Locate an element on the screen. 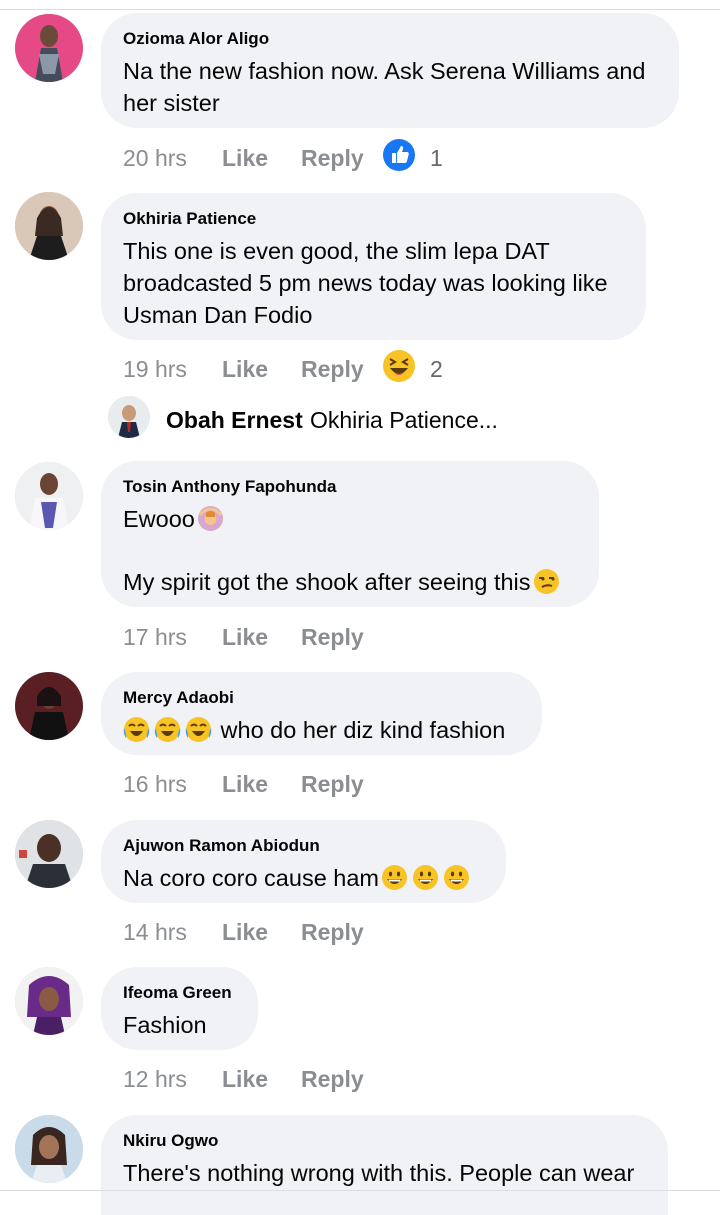  reply-author: Obah Ernest is located at coordinates (234, 420).